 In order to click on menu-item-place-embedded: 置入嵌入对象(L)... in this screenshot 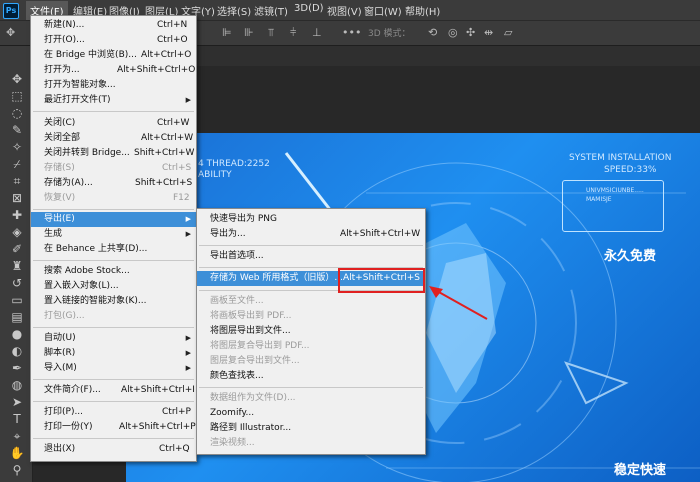, I will do `click(113, 286)`.